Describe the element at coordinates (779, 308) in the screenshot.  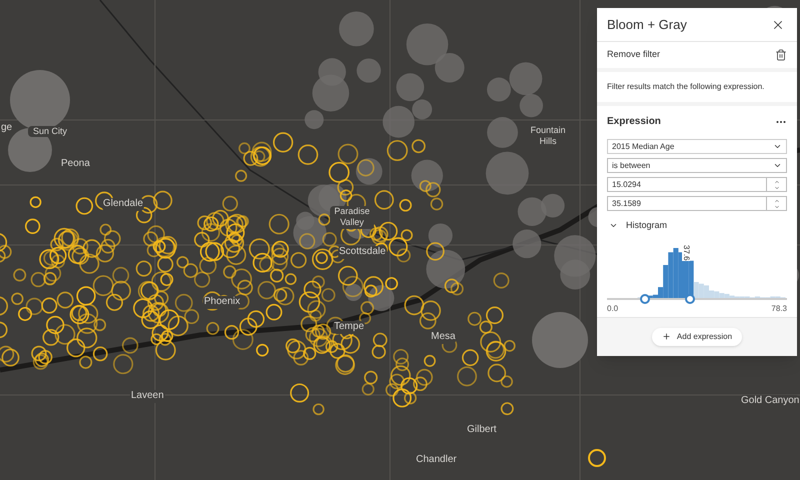
I see `axis-max-label: 78.3` at that location.